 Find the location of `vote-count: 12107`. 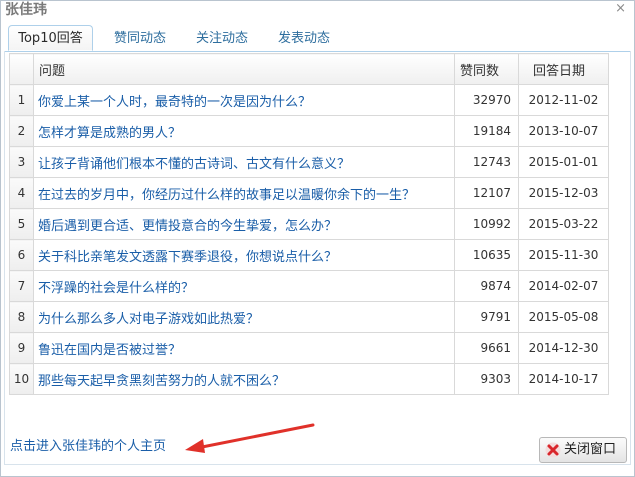

vote-count: 12107 is located at coordinates (486, 193).